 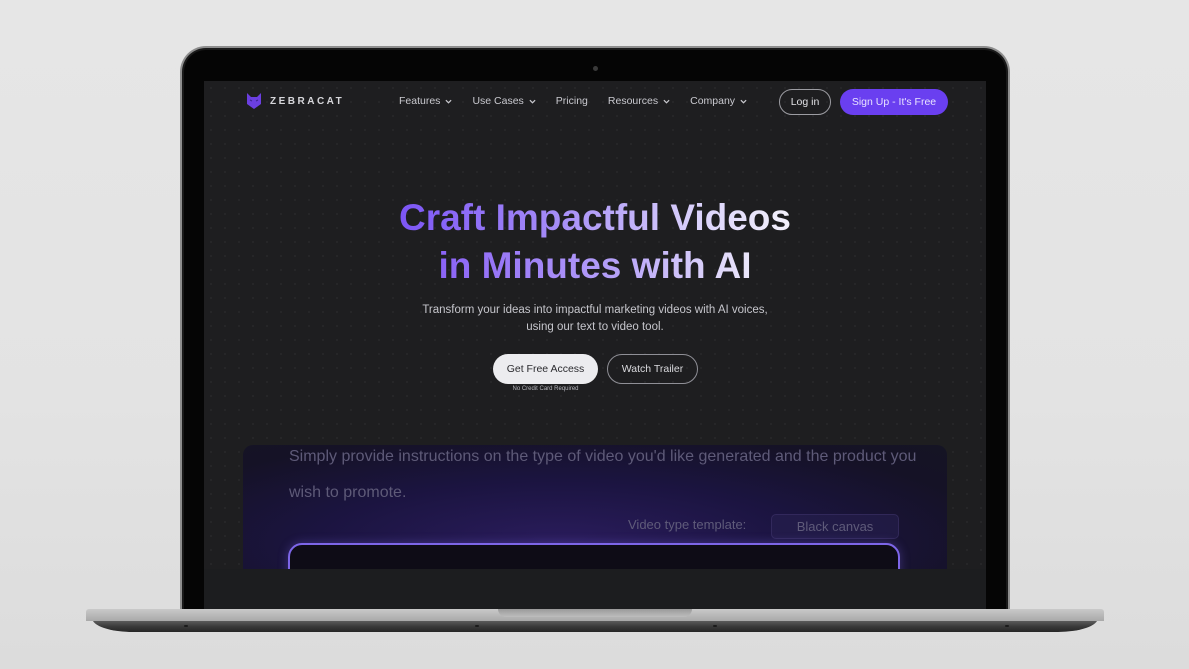 I want to click on nav-item-label: Pricing, so click(x=571, y=101).